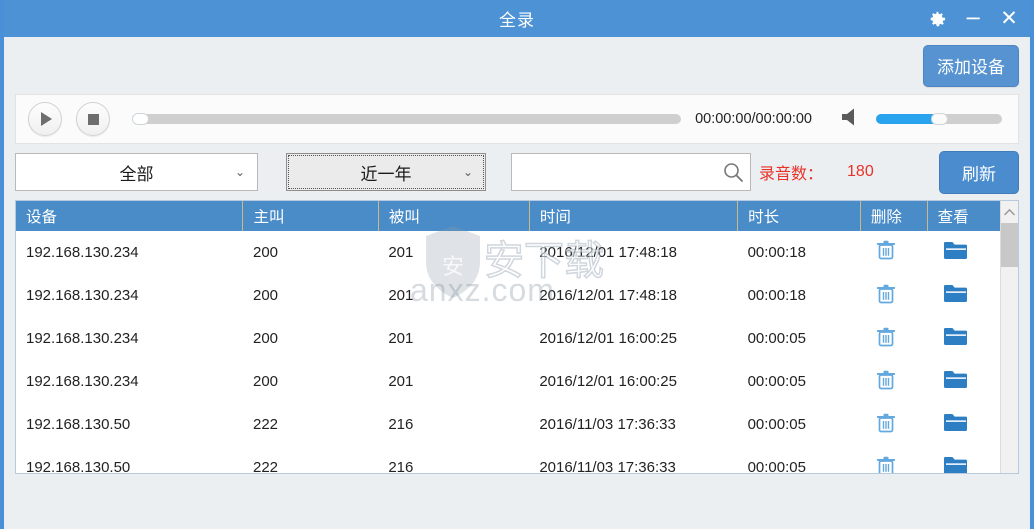  I want to click on playback-progress-slider, so click(407, 119).